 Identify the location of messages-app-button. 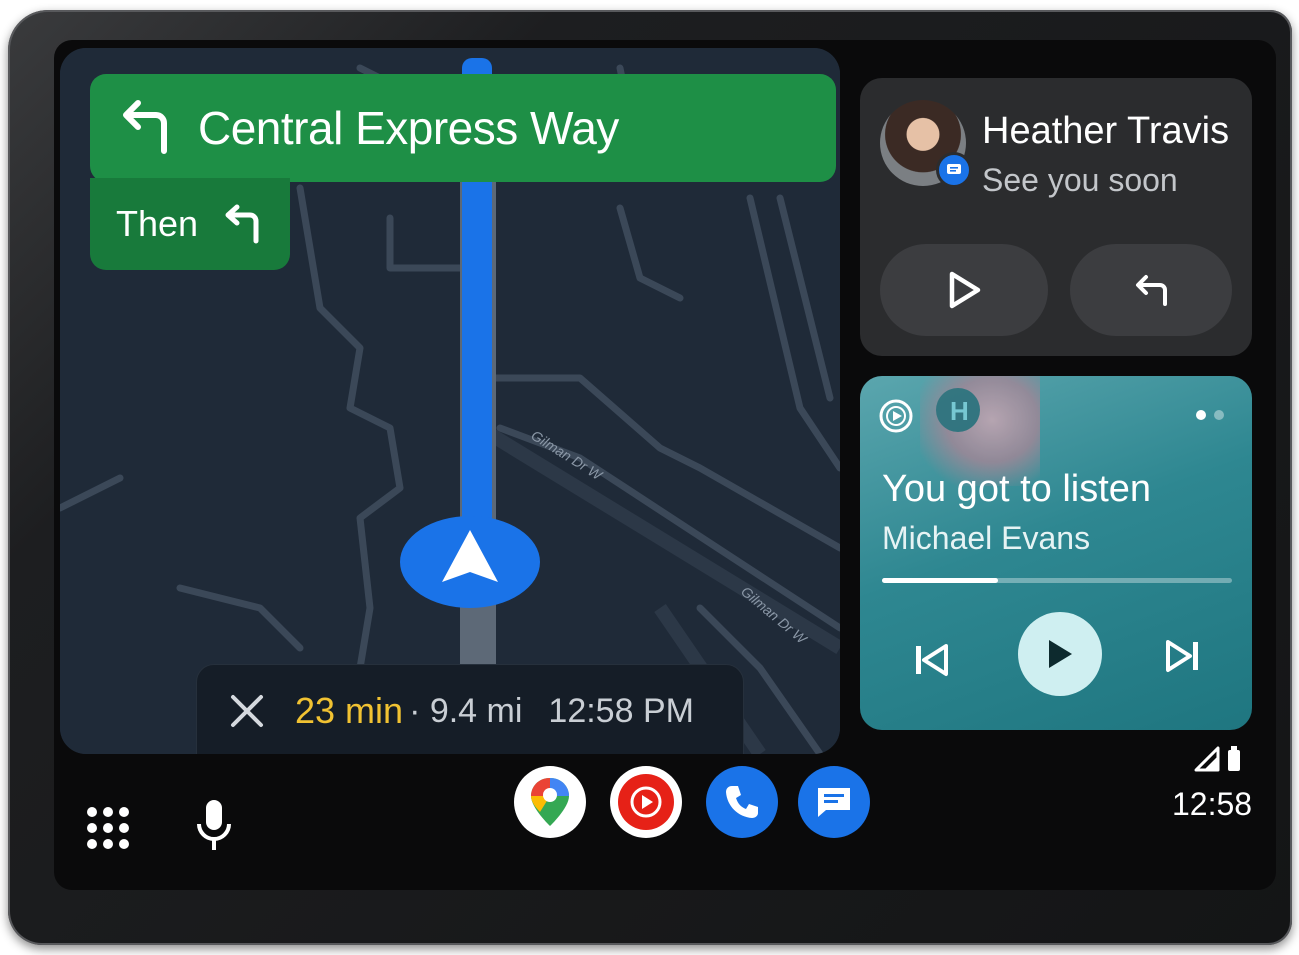
(834, 802).